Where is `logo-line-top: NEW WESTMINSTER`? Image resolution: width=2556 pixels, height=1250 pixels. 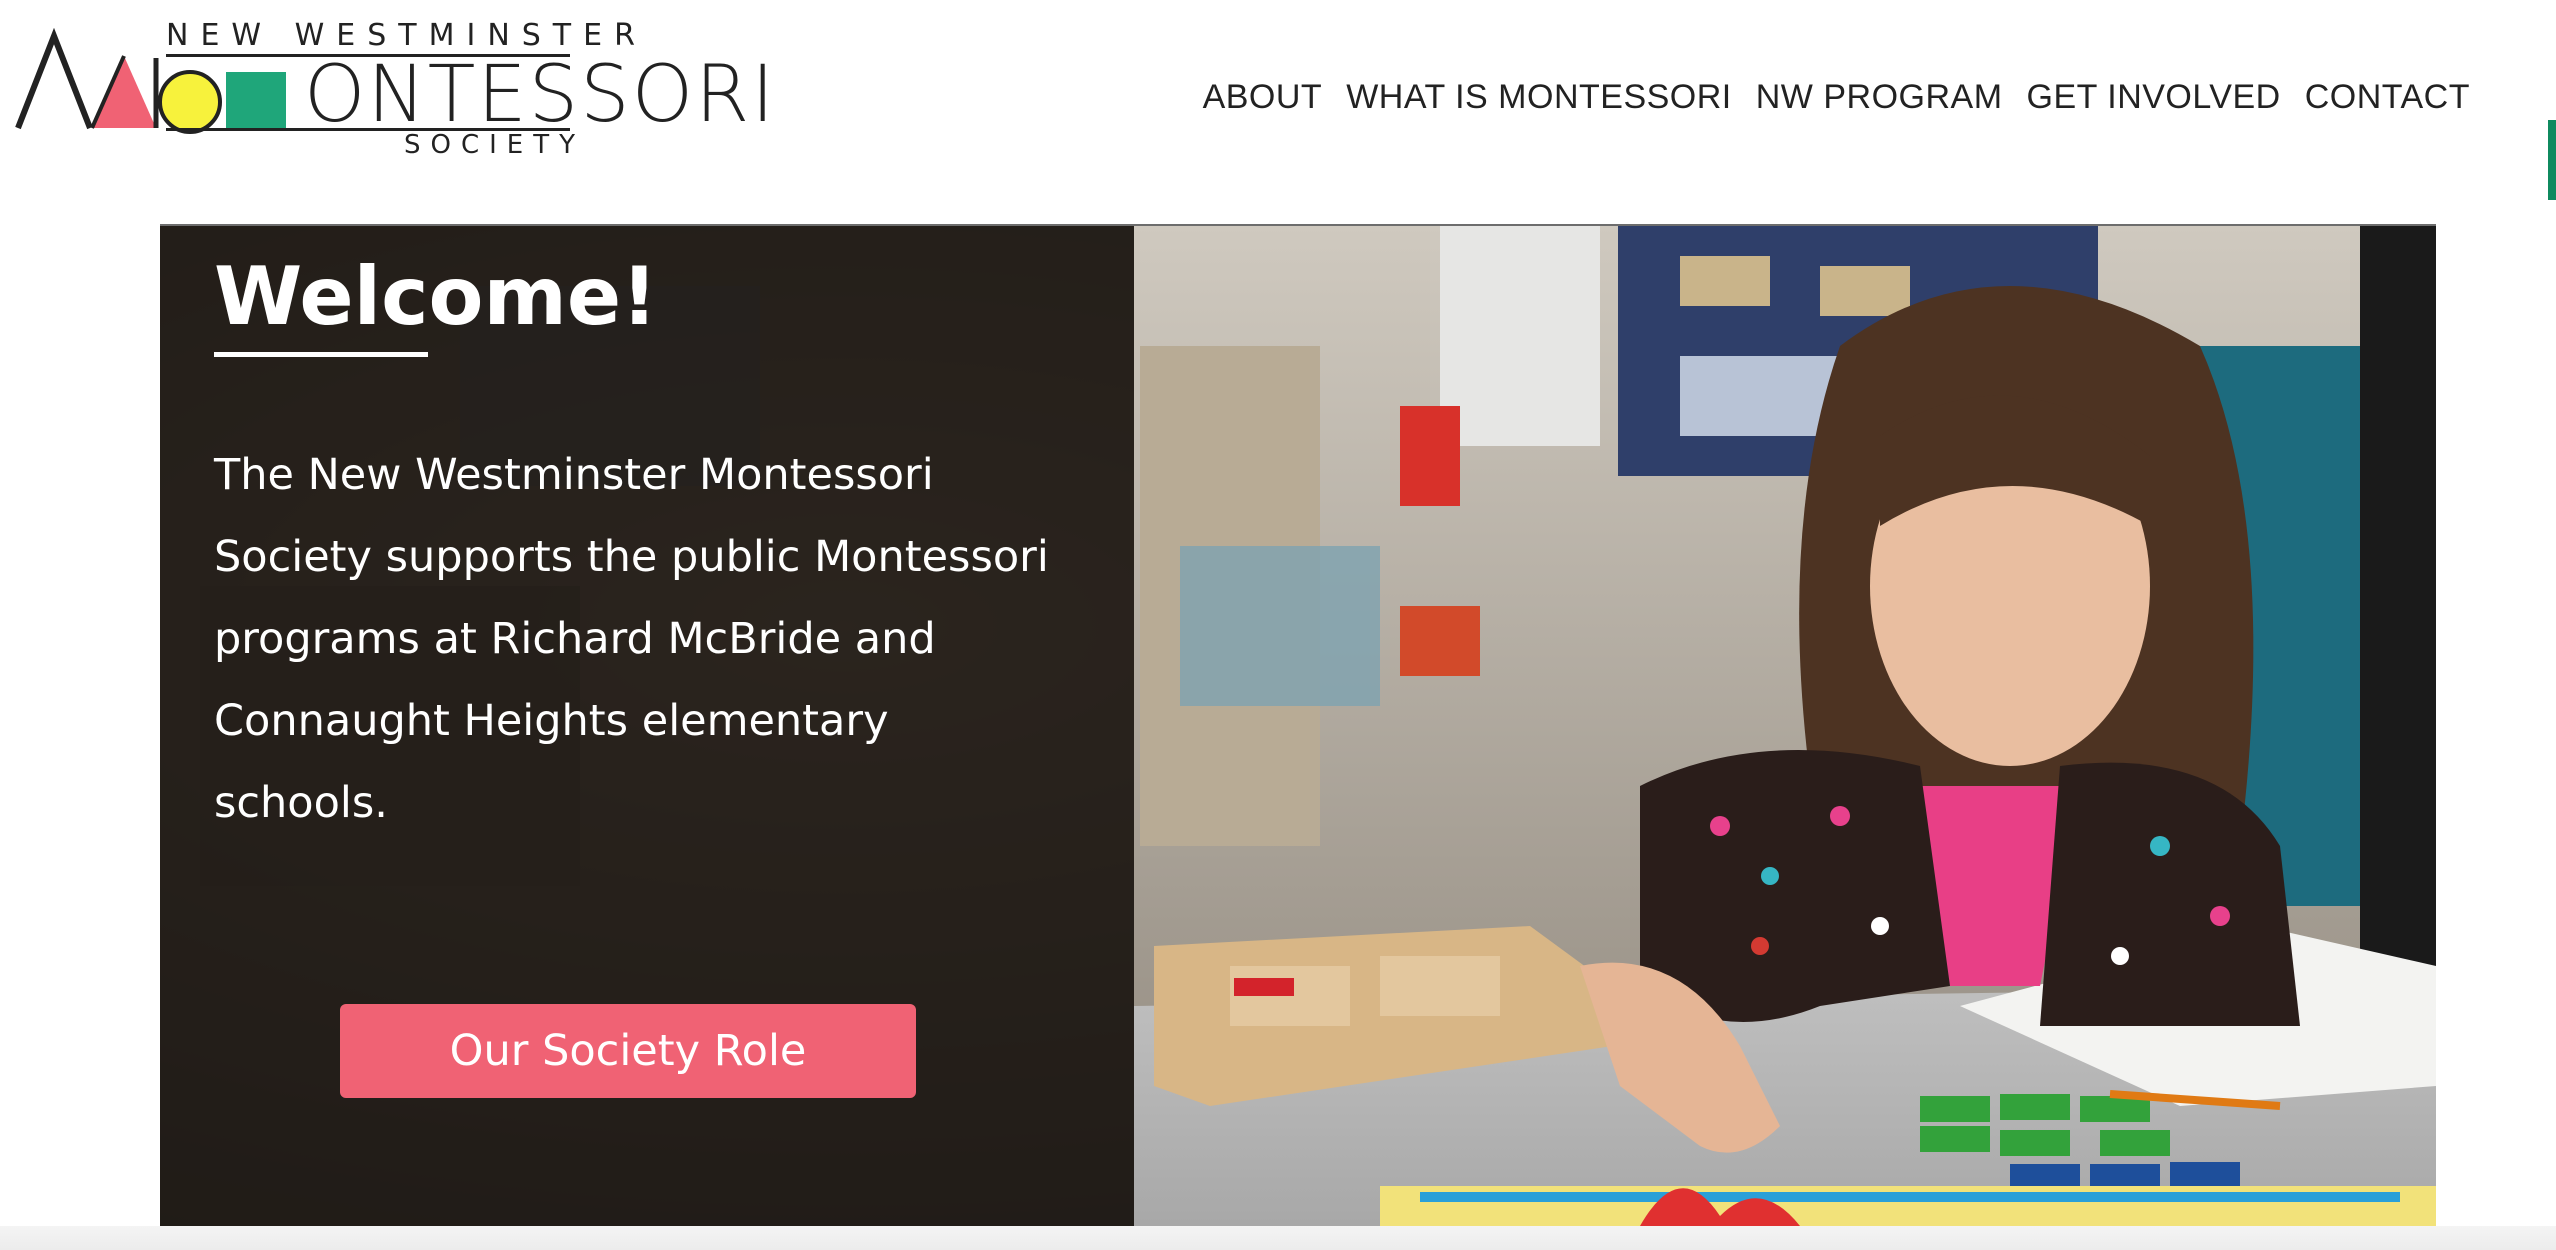
logo-line-top: NEW WESTMINSTER is located at coordinates (406, 35).